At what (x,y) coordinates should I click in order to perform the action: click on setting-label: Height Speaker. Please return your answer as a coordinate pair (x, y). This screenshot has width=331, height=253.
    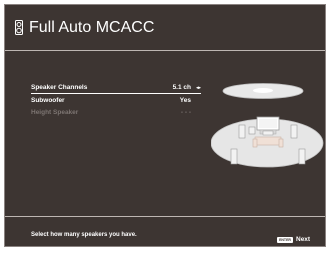
    Looking at the image, I should click on (55, 112).